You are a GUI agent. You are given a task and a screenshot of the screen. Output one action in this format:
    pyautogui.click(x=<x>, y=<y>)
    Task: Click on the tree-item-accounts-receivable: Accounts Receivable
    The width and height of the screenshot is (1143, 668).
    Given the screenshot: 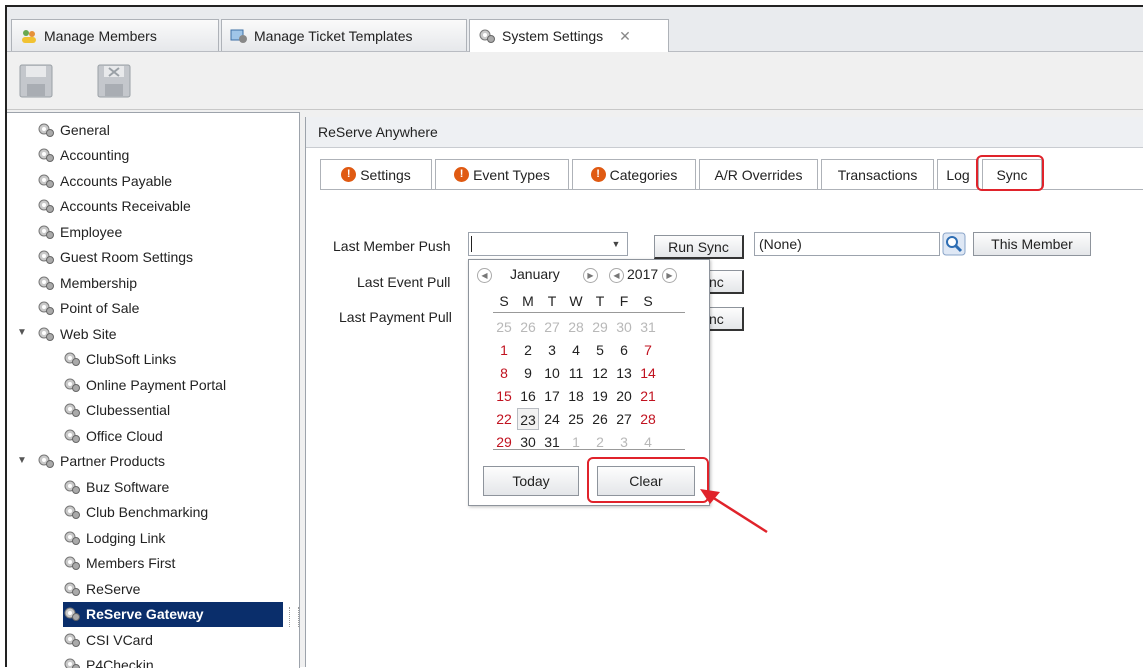 What is the action you would take?
    pyautogui.click(x=114, y=206)
    